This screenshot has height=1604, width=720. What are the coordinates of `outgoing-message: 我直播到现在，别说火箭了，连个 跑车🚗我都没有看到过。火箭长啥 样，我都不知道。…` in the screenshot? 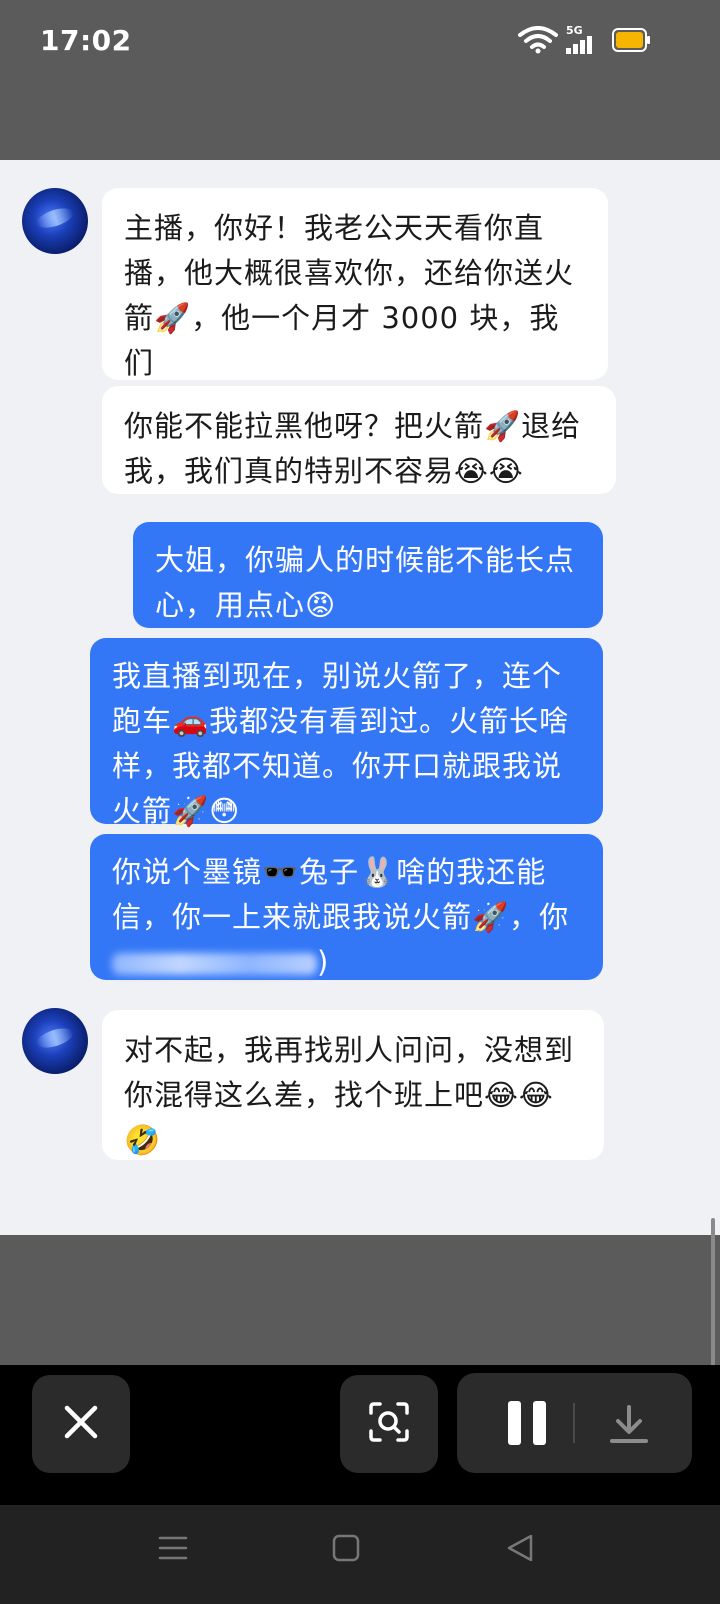 It's located at (346, 733).